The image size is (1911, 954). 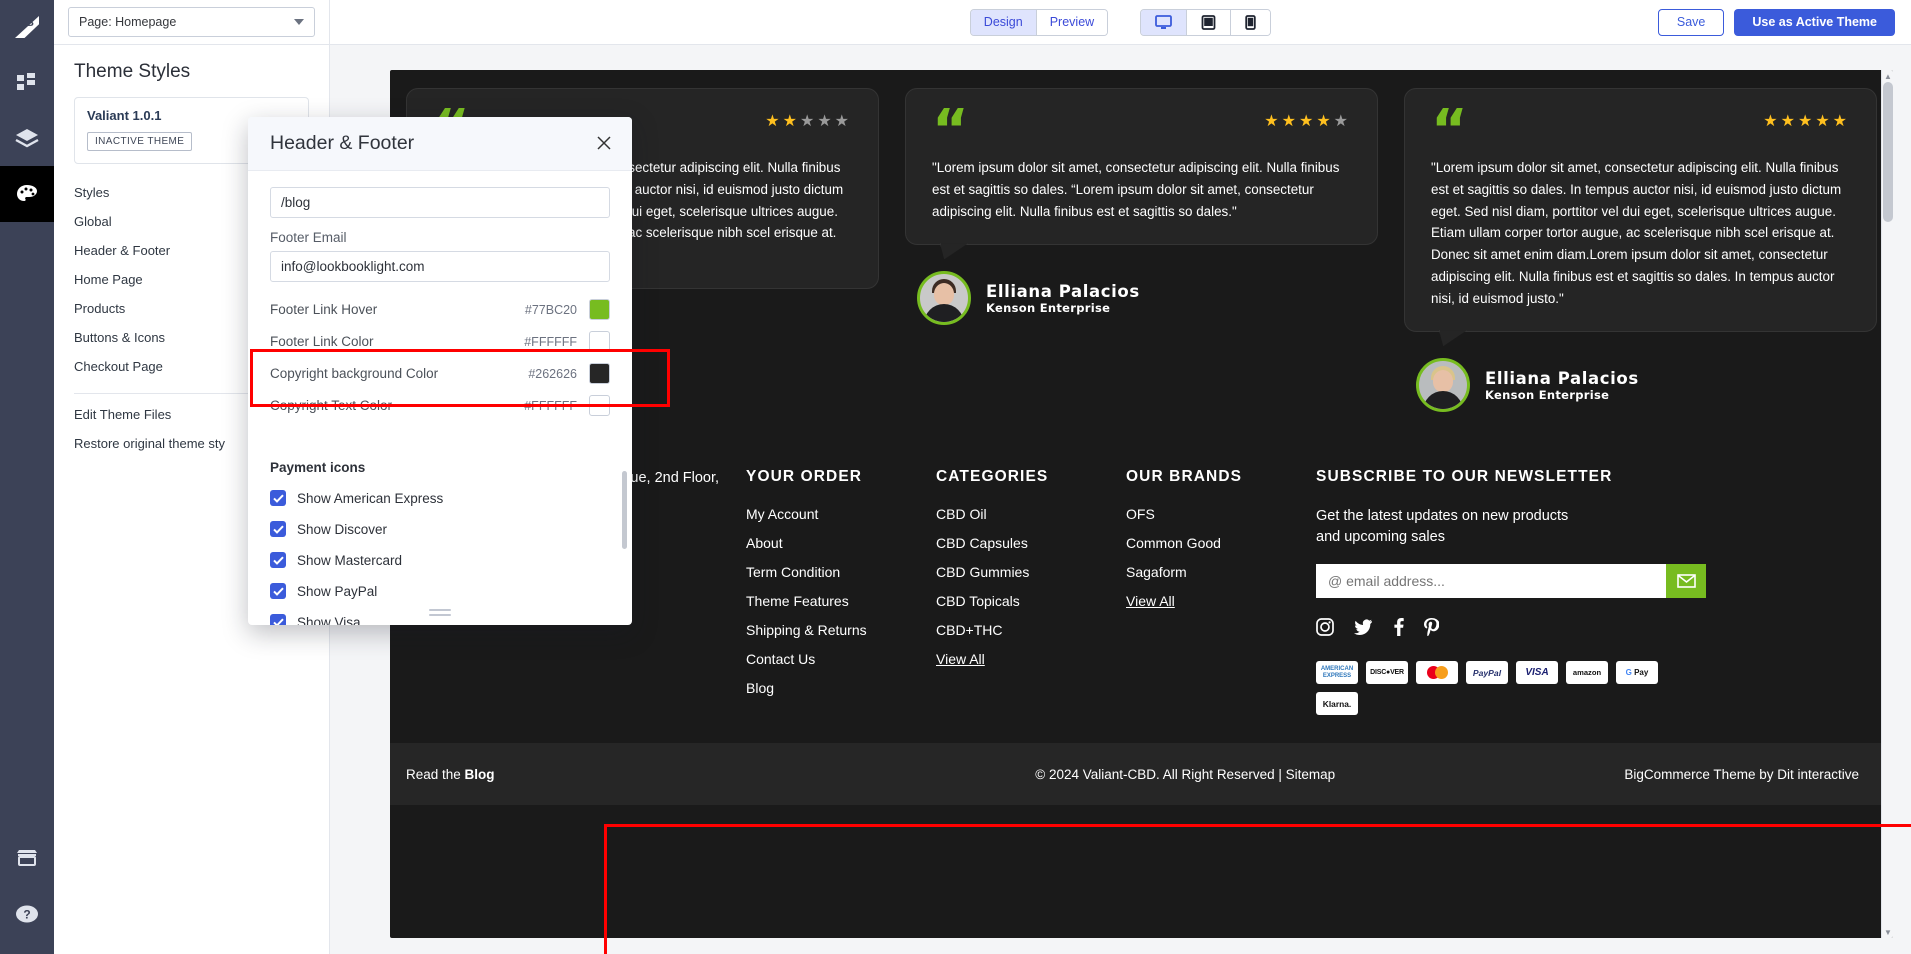 What do you see at coordinates (324, 310) in the screenshot?
I see `color-row-label: Footer Link Hover` at bounding box center [324, 310].